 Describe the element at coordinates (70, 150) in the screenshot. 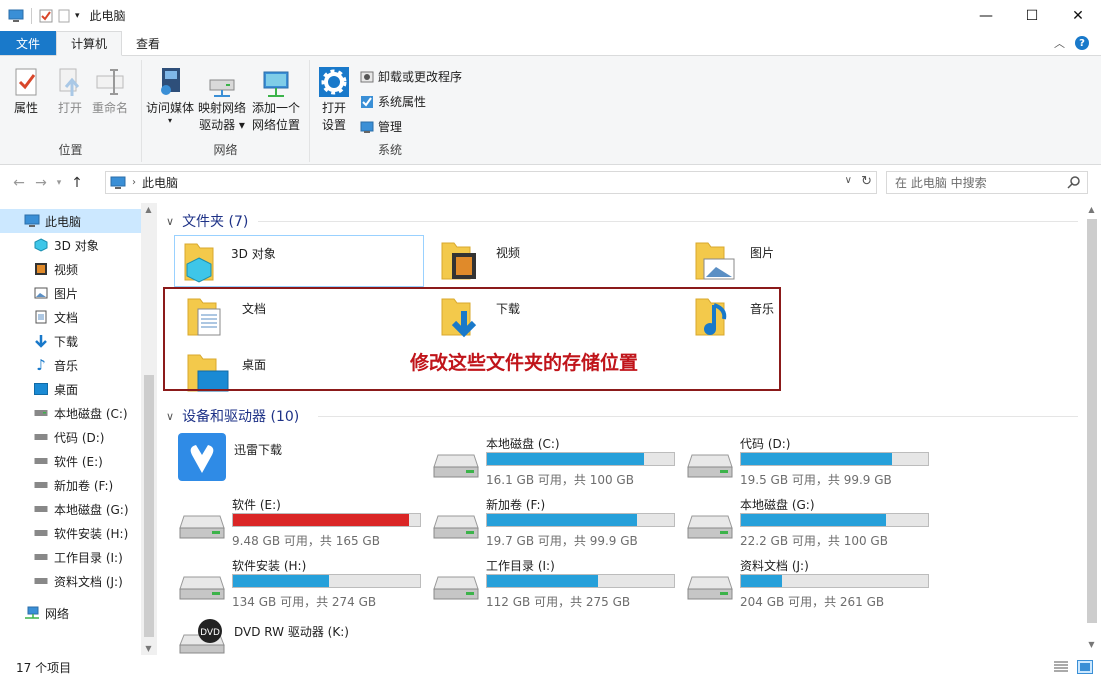

I see `ribbon-group-title: 位置` at that location.